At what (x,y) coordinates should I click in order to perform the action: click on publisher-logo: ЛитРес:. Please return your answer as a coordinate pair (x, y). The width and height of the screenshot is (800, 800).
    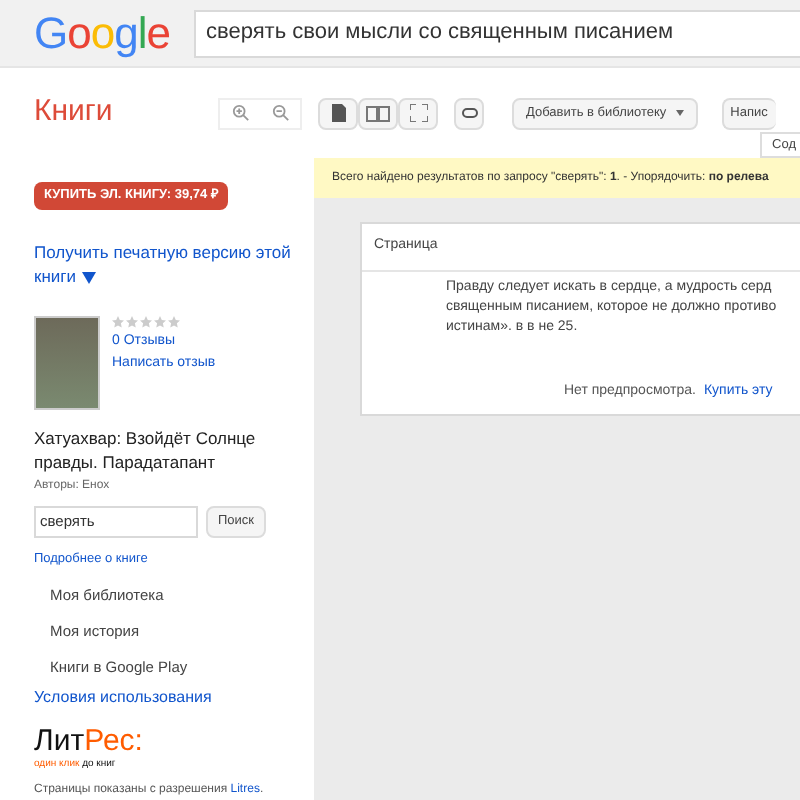
    Looking at the image, I should click on (88, 740).